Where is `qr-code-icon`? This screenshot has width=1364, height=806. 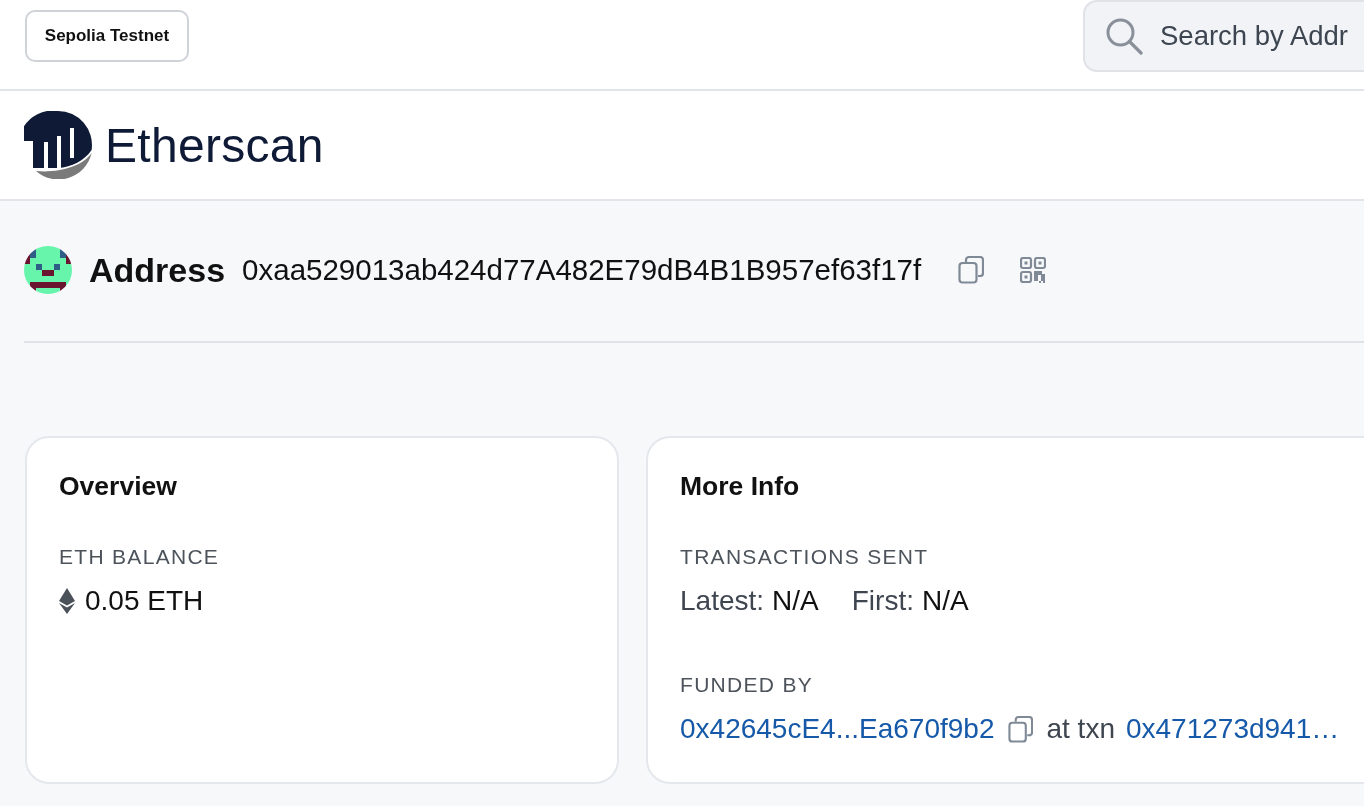 qr-code-icon is located at coordinates (1033, 270).